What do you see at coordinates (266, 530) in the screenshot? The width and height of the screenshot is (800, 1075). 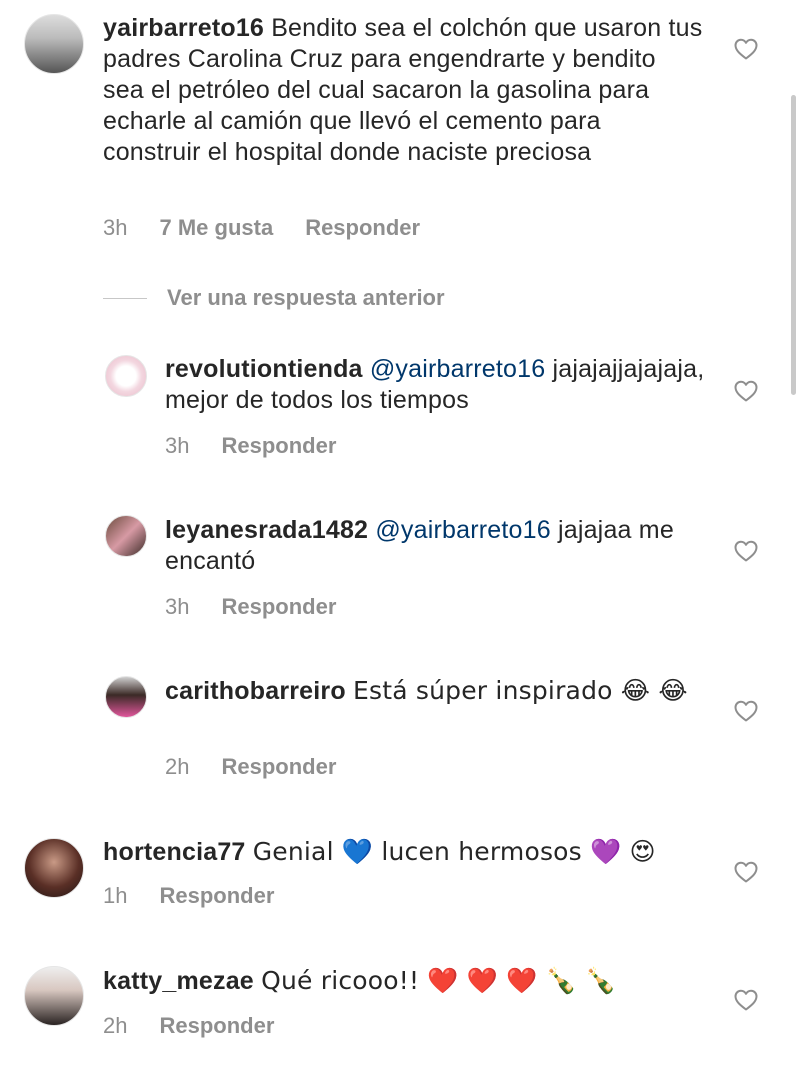 I see `username: leyanesrada1482` at bounding box center [266, 530].